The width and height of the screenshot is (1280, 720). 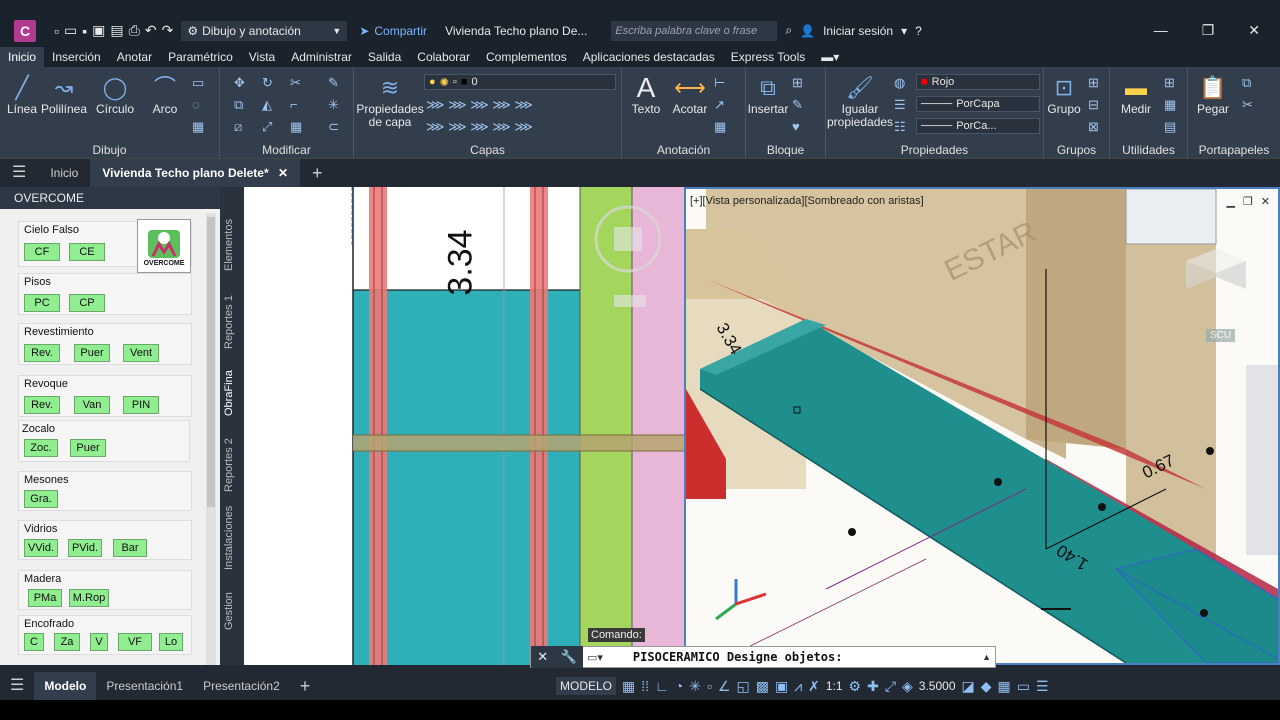 What do you see at coordinates (41, 548) in the screenshot?
I see `btn-vvid: VVid.` at bounding box center [41, 548].